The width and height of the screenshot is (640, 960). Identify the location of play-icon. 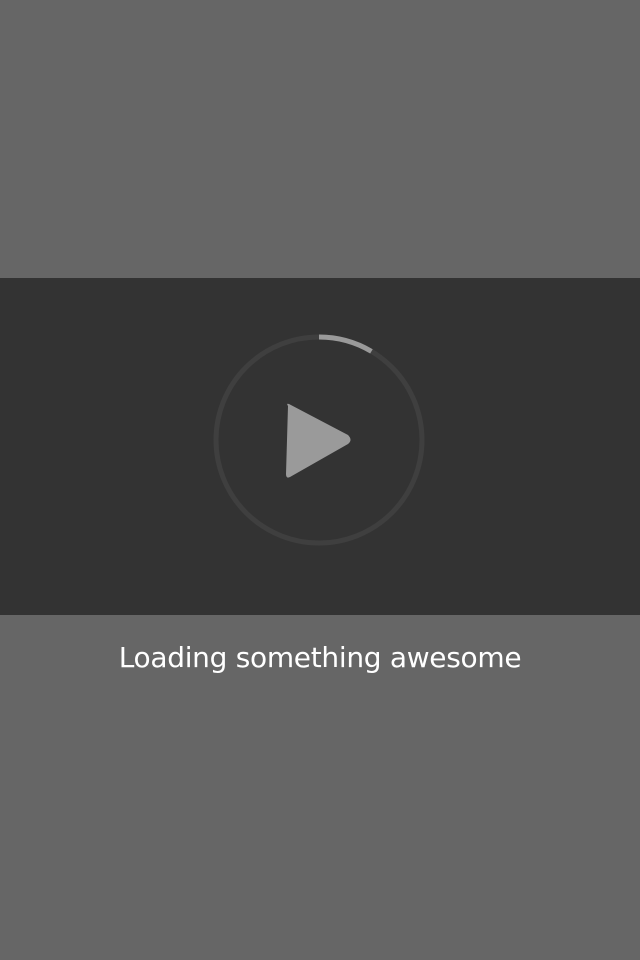
(318, 440).